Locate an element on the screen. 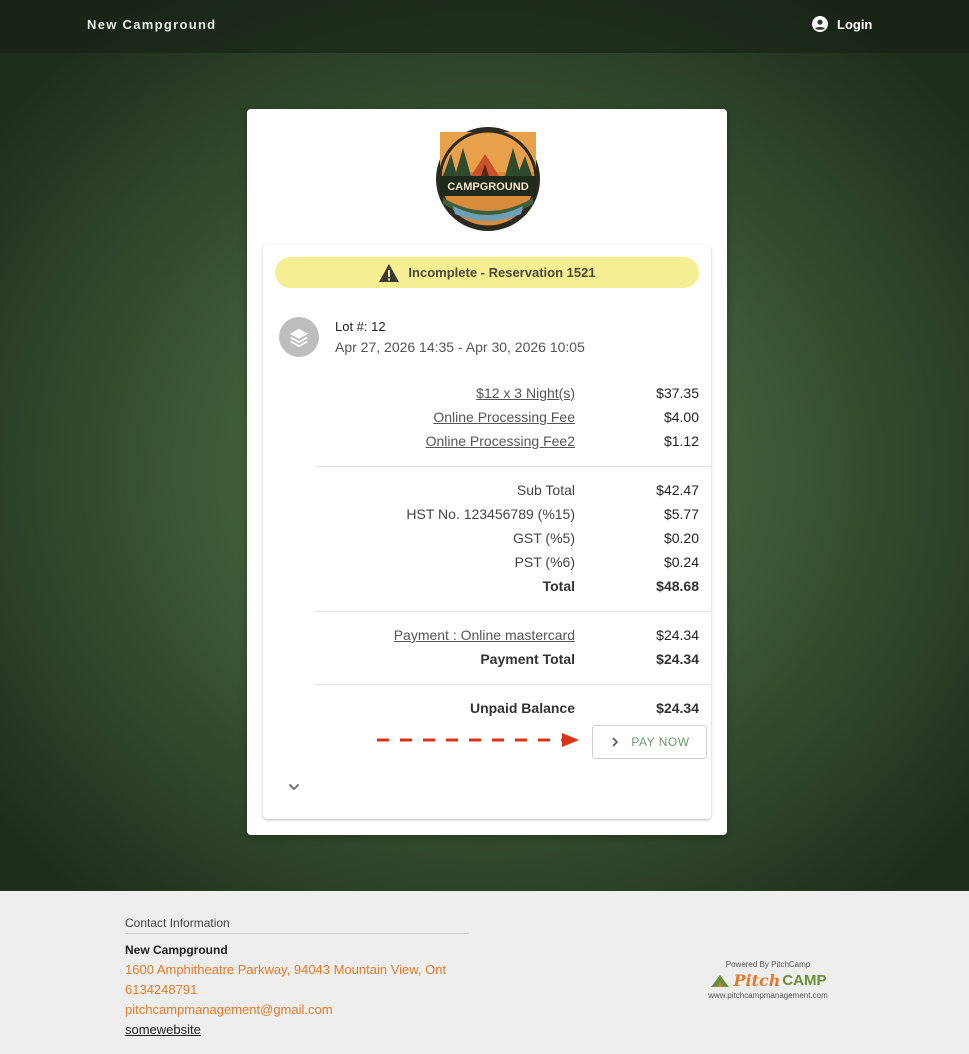 The image size is (969, 1054). lot-avatar is located at coordinates (299, 337).